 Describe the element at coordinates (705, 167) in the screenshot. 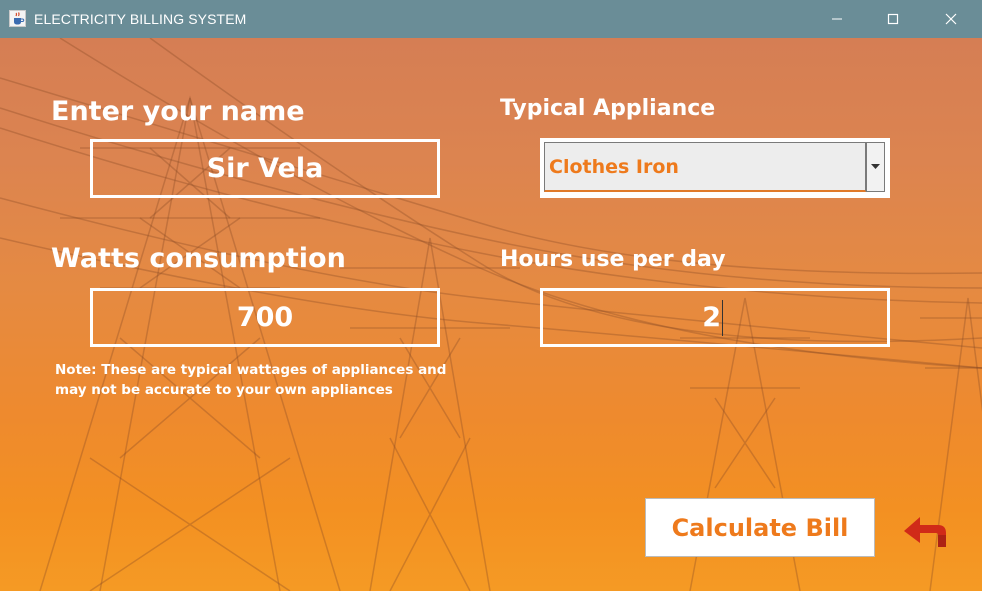

I see `appliance-selected-box: Clothes Iron` at that location.